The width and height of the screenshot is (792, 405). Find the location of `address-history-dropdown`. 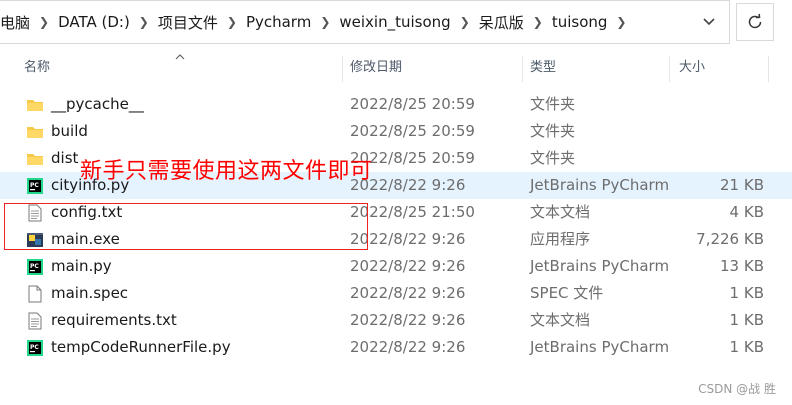

address-history-dropdown is located at coordinates (709, 22).